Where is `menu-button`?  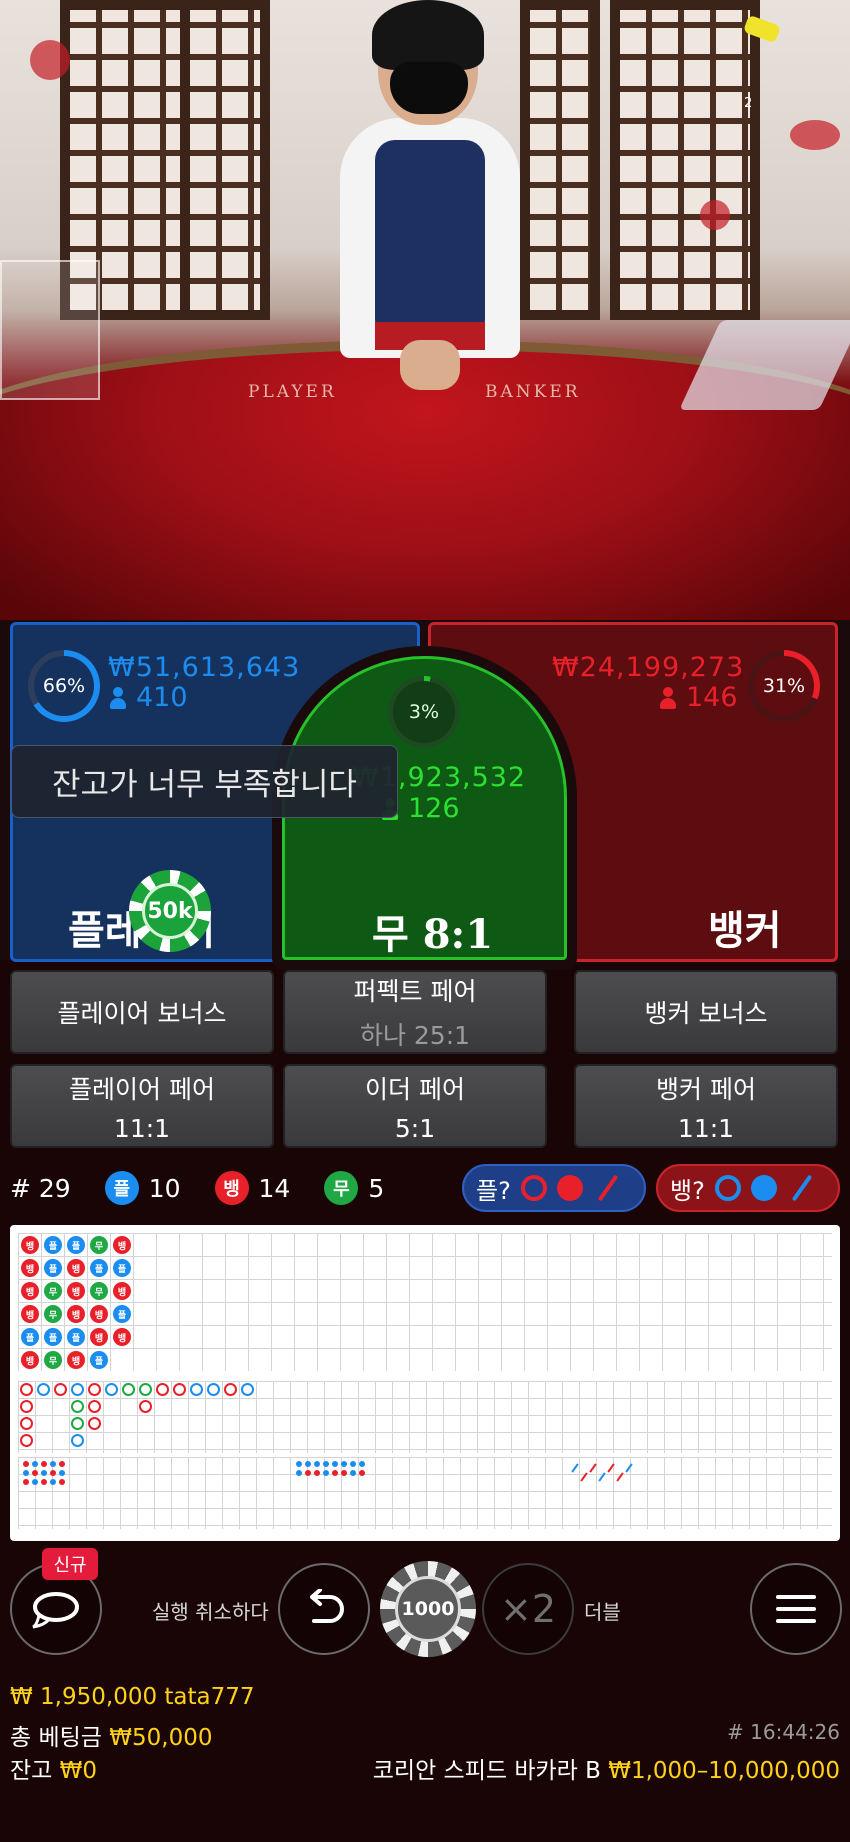
menu-button is located at coordinates (796, 1609).